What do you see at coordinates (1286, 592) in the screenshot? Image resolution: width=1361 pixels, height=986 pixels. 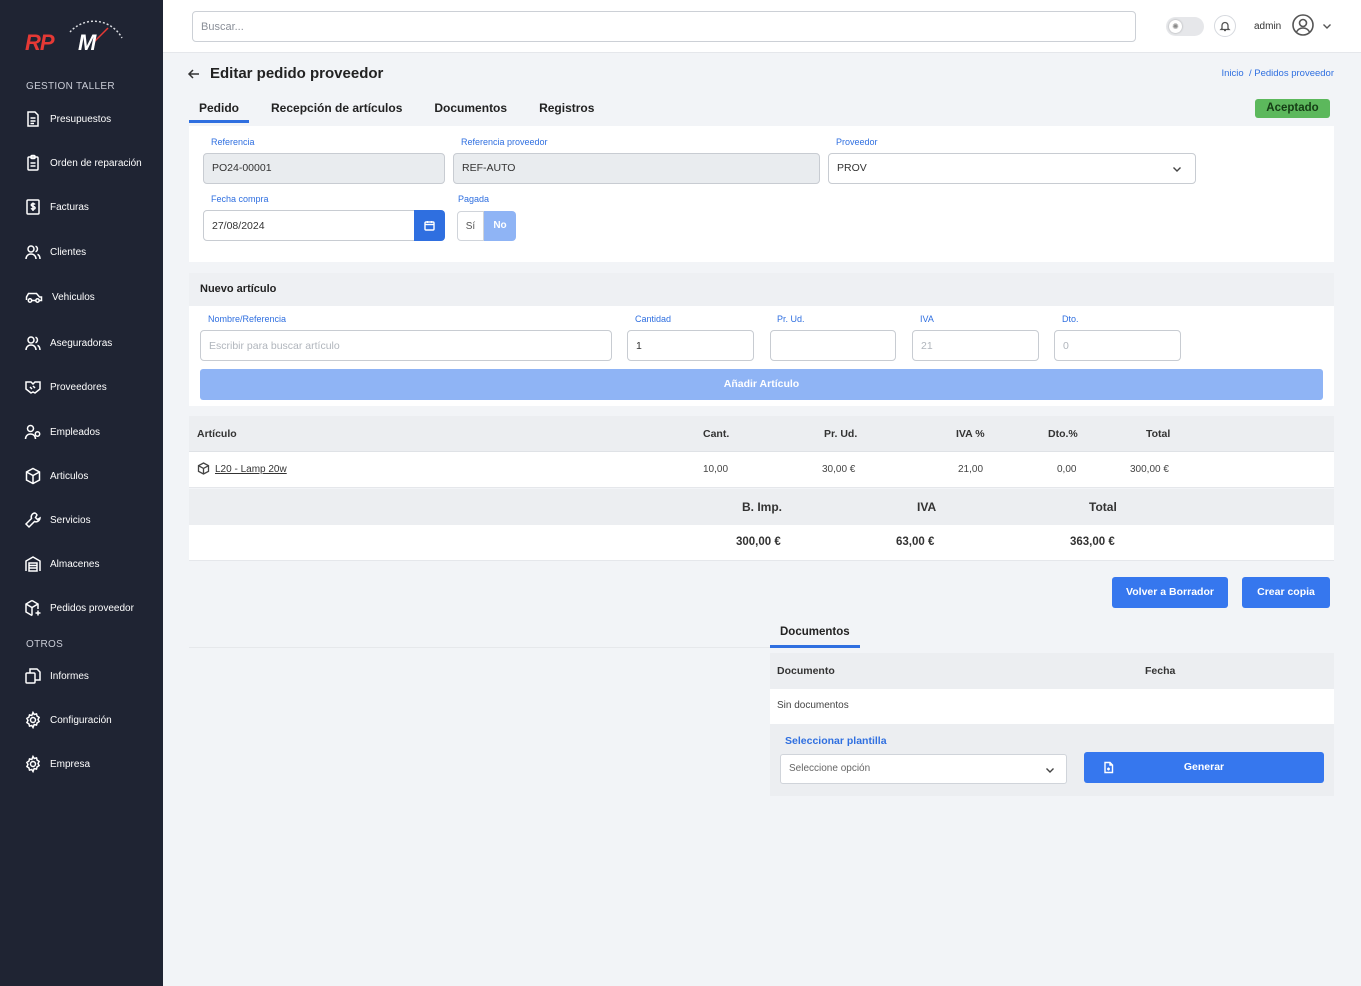 I see `crear-copia-button: Crear copia` at bounding box center [1286, 592].